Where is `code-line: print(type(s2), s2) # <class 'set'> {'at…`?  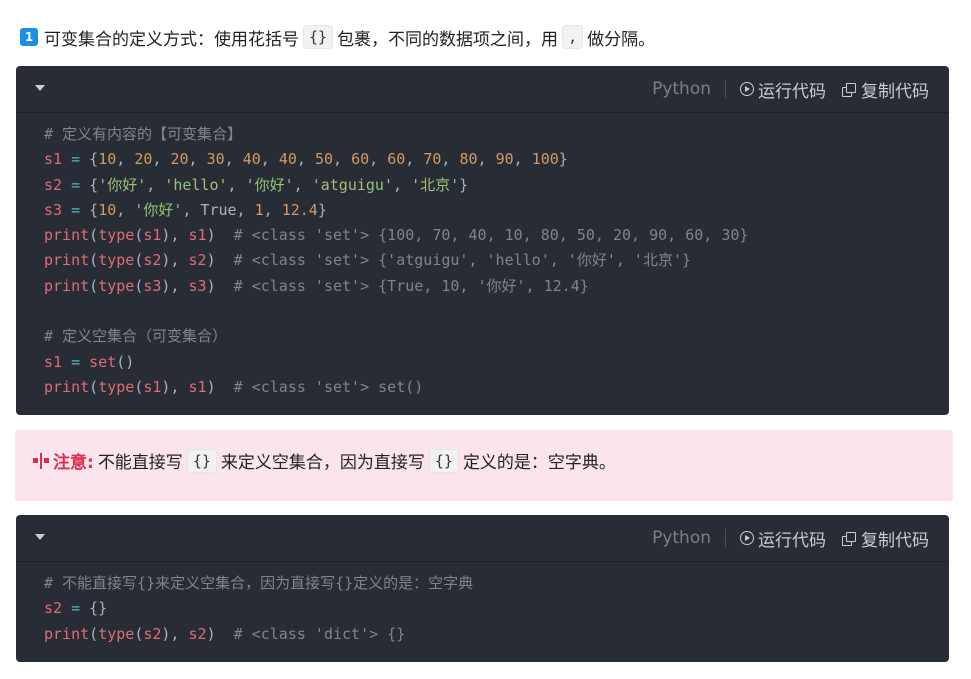
code-line: print(type(s2), s2) # <class 'set'> {'at… is located at coordinates (496, 260).